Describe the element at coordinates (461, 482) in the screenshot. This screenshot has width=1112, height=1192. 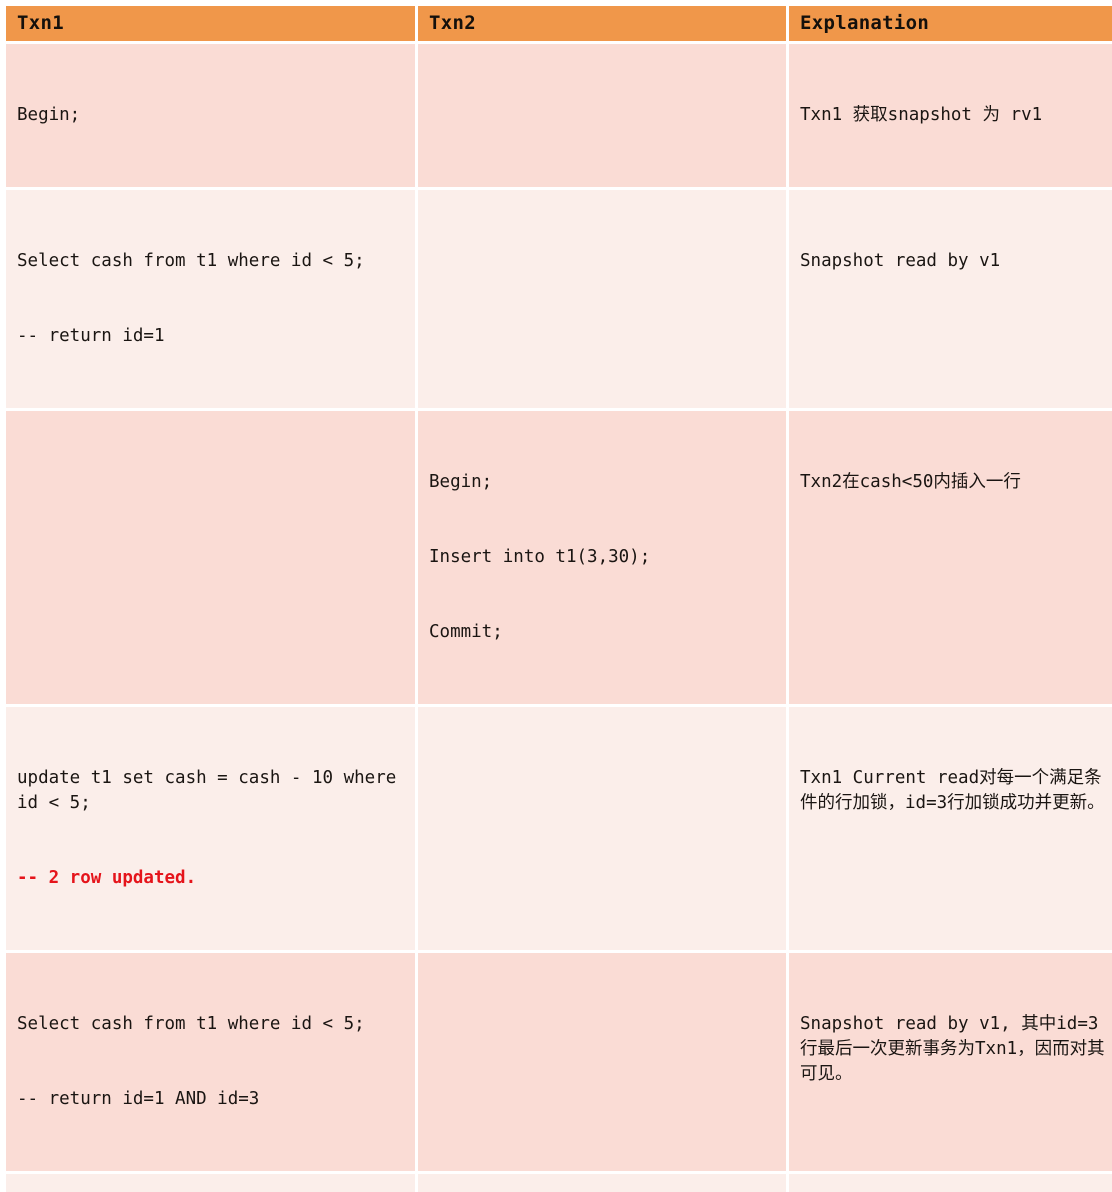
I see `txn2-step3-begin: Begin;` at that location.